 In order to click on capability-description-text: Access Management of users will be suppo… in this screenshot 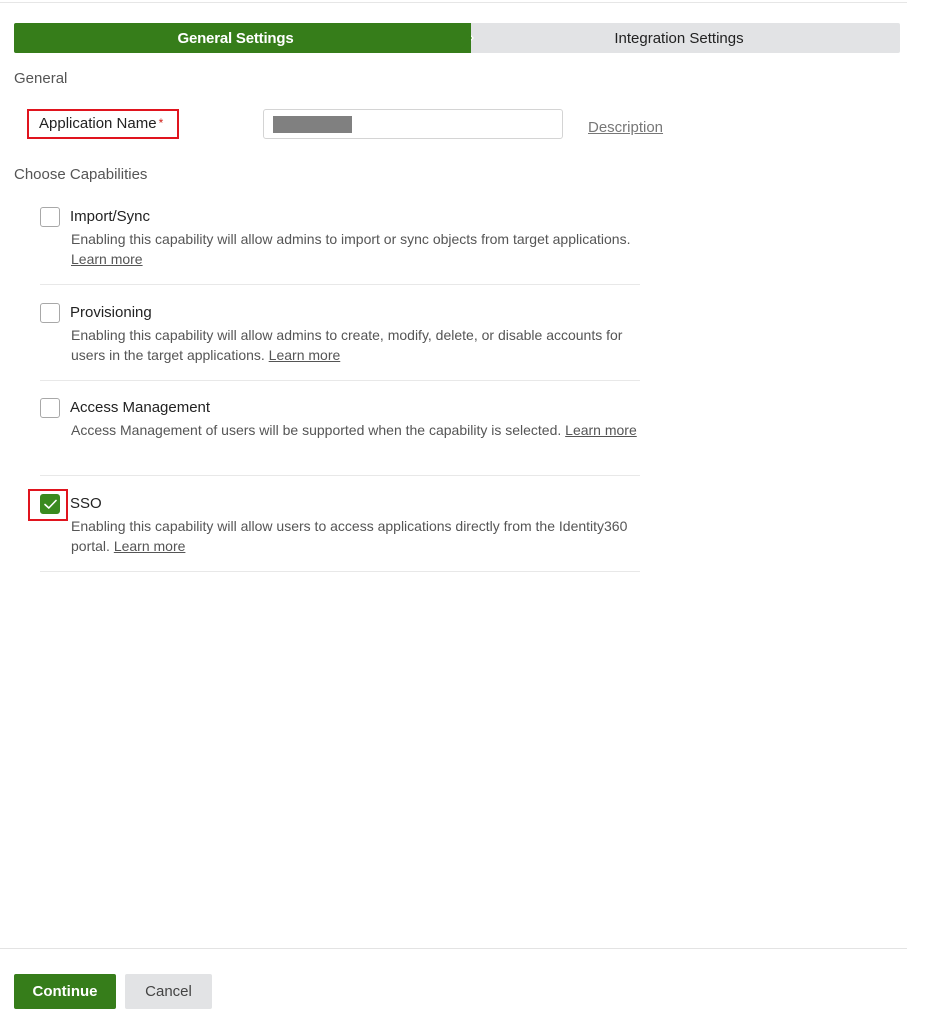, I will do `click(316, 430)`.